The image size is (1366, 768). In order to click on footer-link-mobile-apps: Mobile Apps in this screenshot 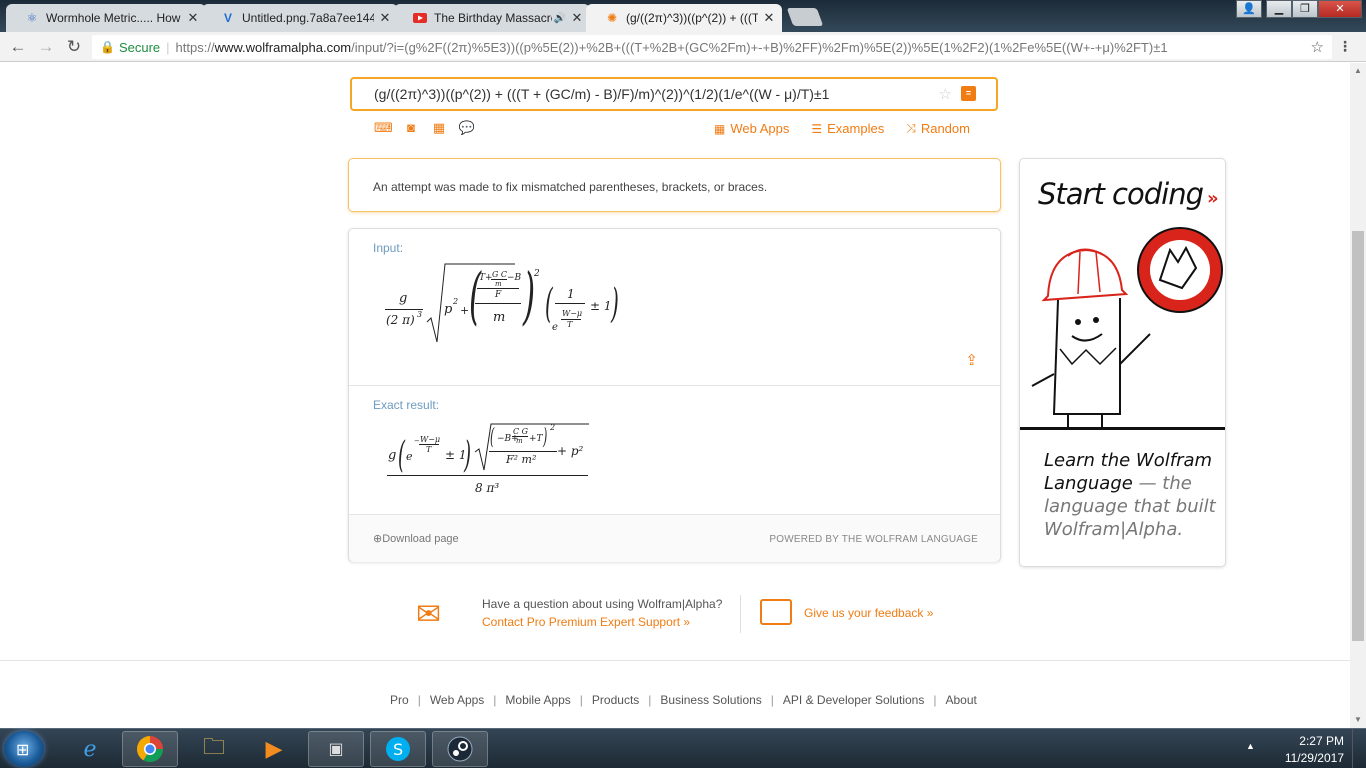, I will do `click(537, 700)`.